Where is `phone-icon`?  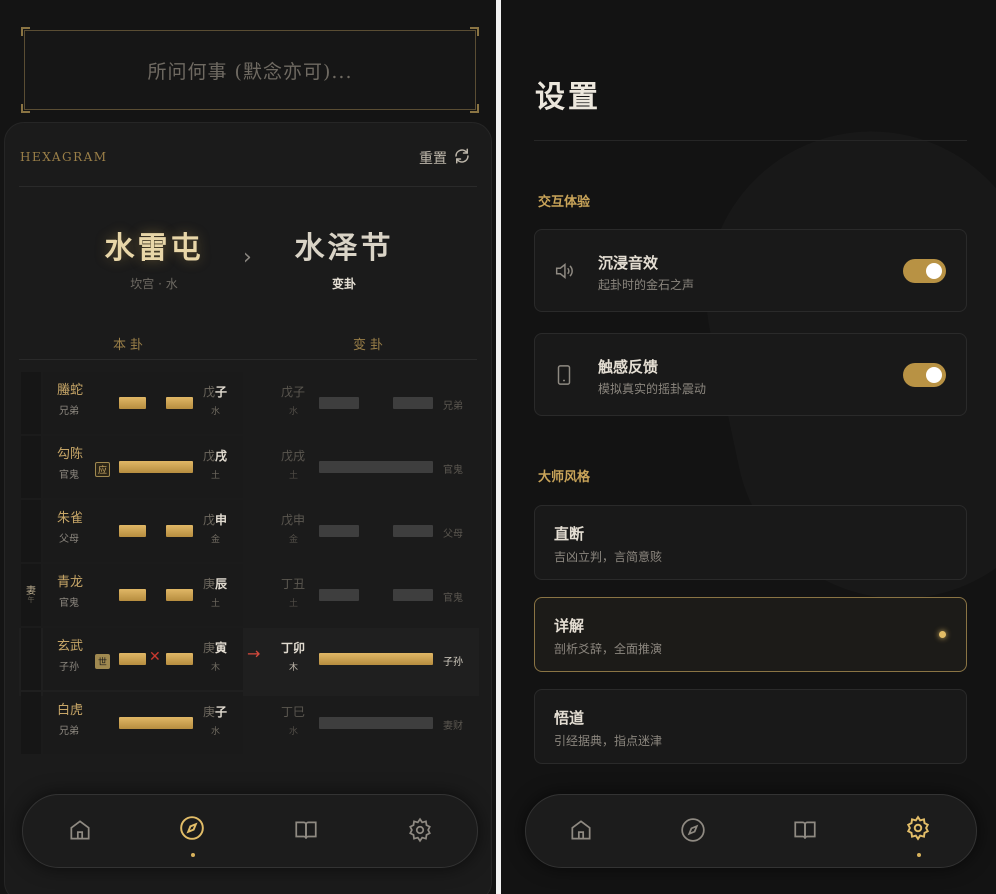
phone-icon is located at coordinates (564, 375).